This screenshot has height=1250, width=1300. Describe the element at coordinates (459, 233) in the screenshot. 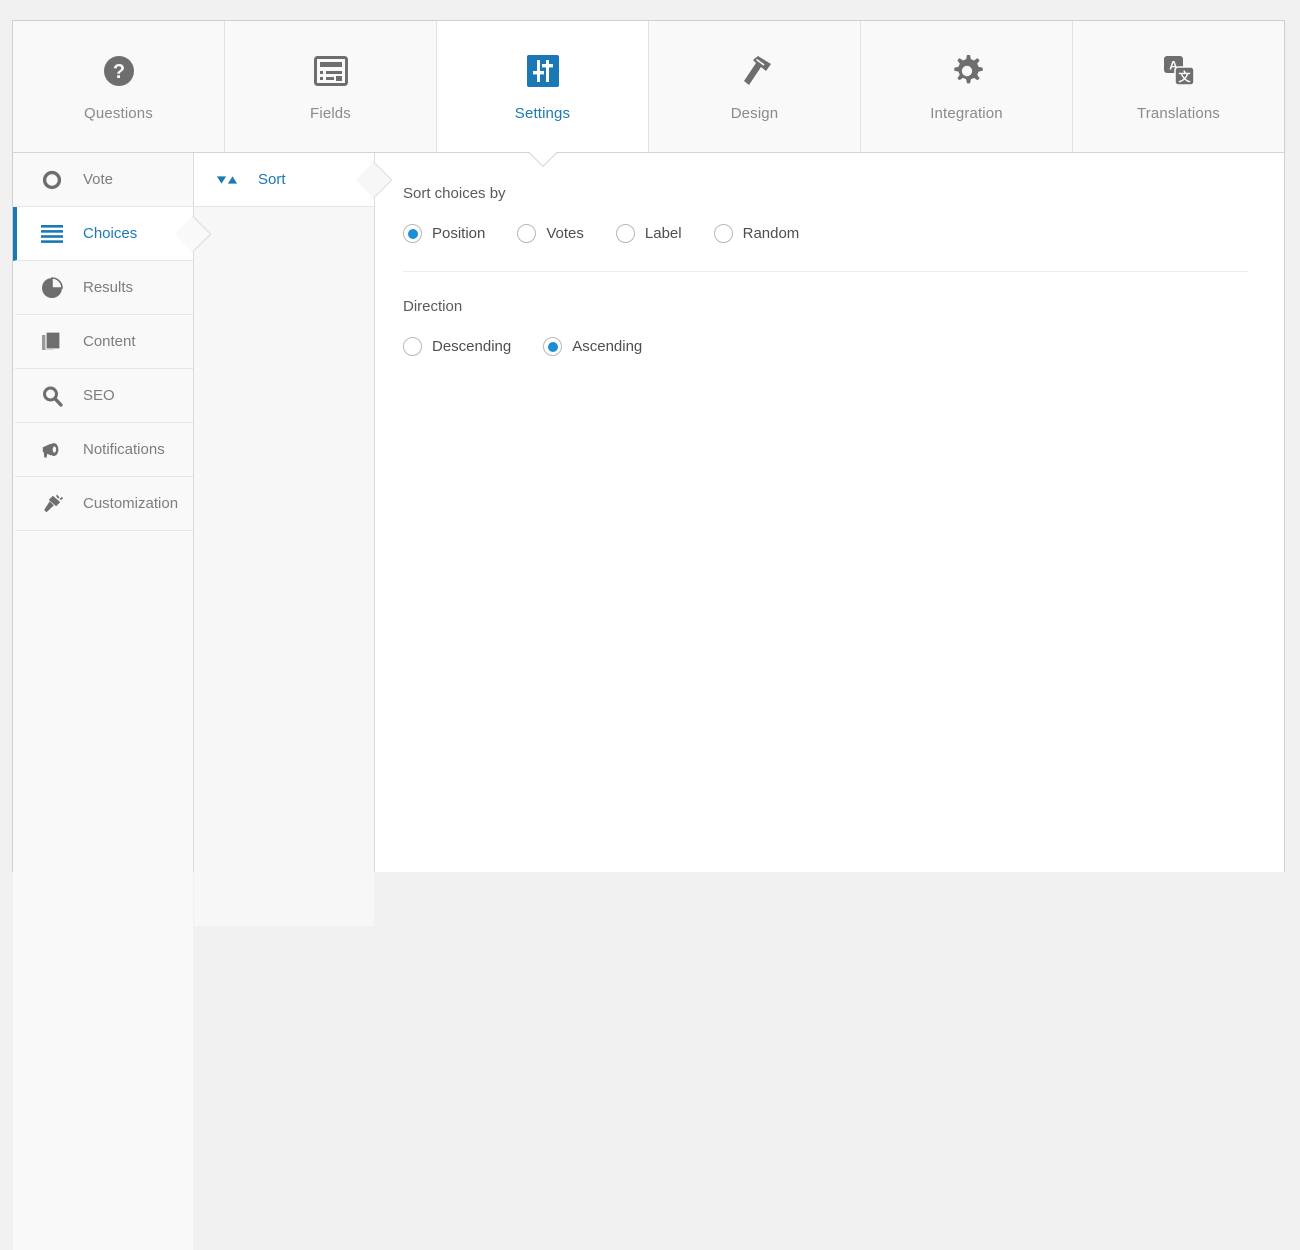

I see `radio-label: Position` at that location.